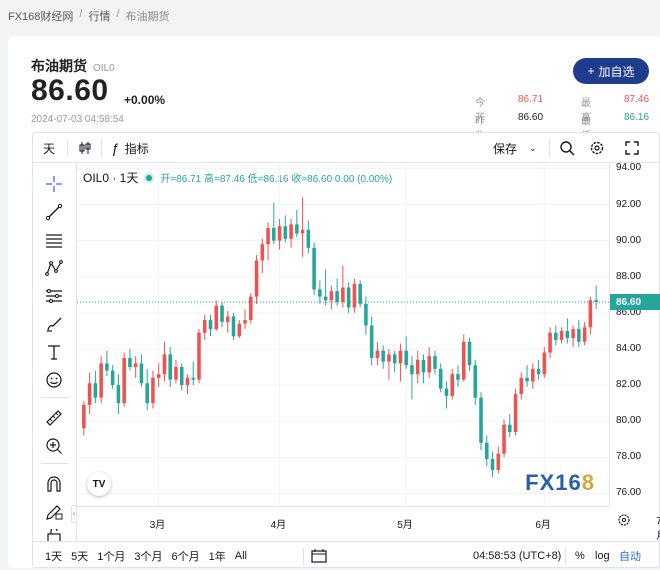  What do you see at coordinates (79, 556) in the screenshot?
I see `range-1: 5天` at bounding box center [79, 556].